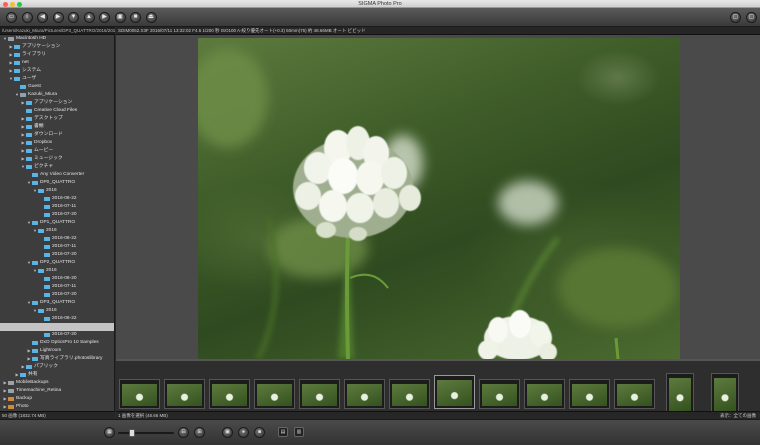  What do you see at coordinates (57, 55) in the screenshot?
I see `tree-row: ▶ ライブラリ` at bounding box center [57, 55].